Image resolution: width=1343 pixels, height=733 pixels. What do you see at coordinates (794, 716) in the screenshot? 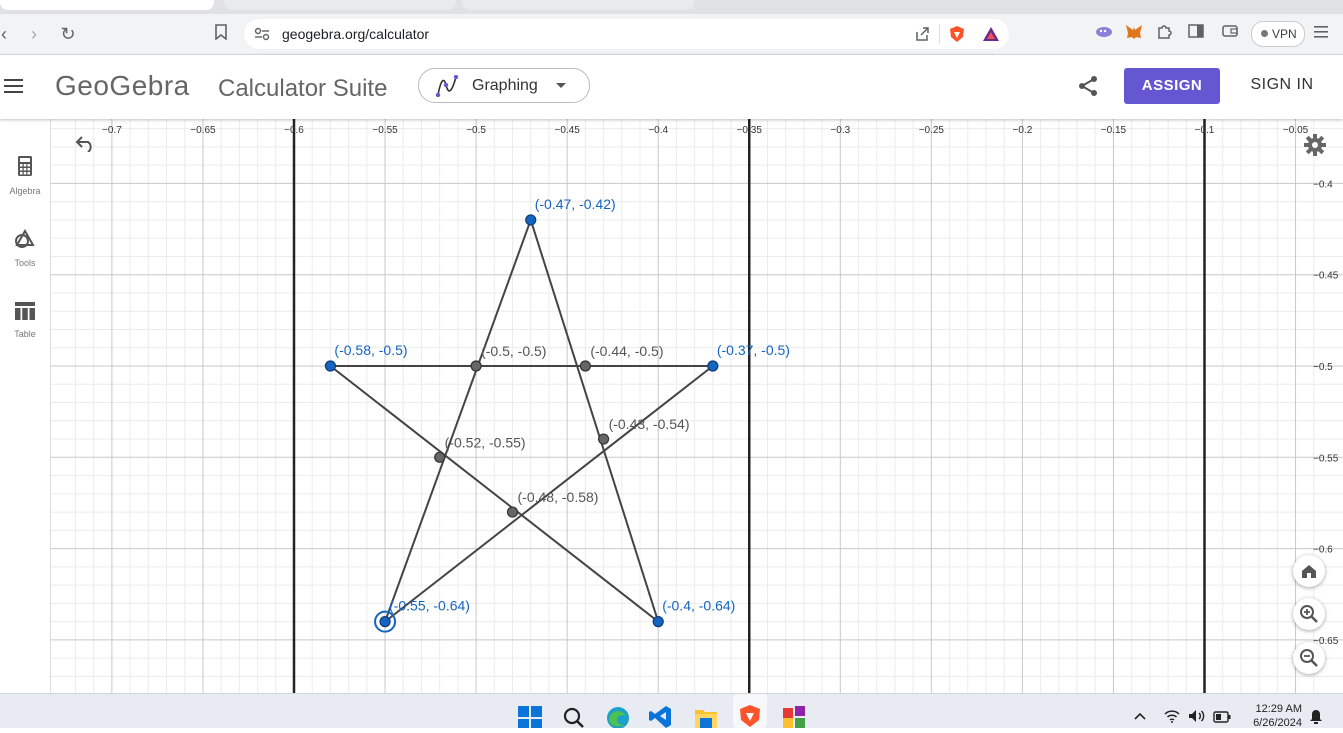
I see `app-icon` at bounding box center [794, 716].